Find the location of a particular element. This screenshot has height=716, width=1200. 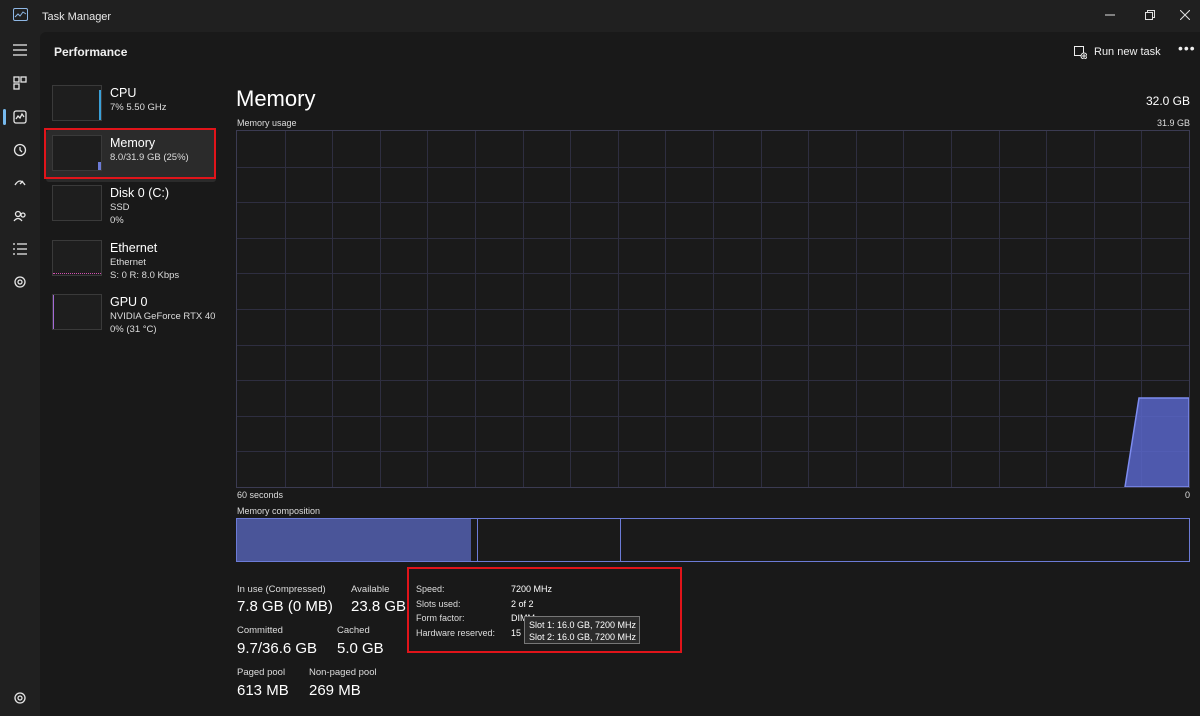

users-icon is located at coordinates (20, 216).